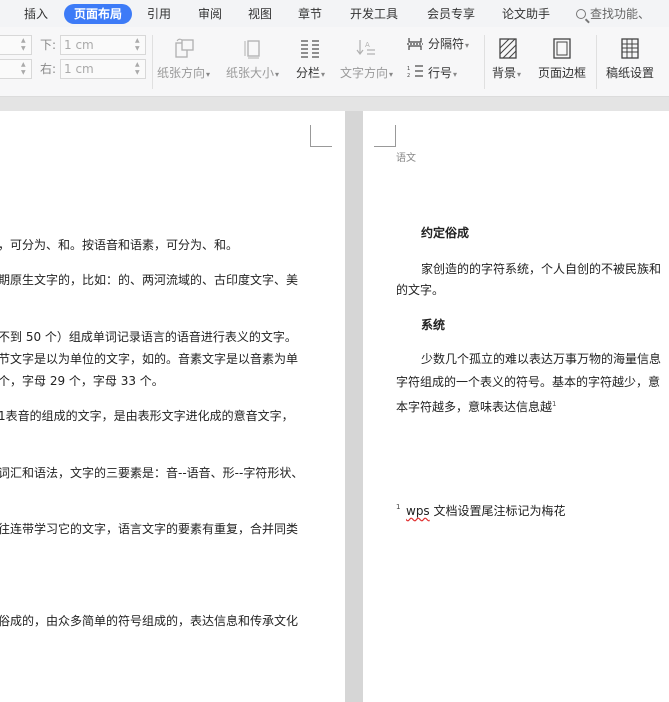 The height and width of the screenshot is (702, 669). What do you see at coordinates (451, 14) in the screenshot?
I see `menu-member: 会员专享` at bounding box center [451, 14].